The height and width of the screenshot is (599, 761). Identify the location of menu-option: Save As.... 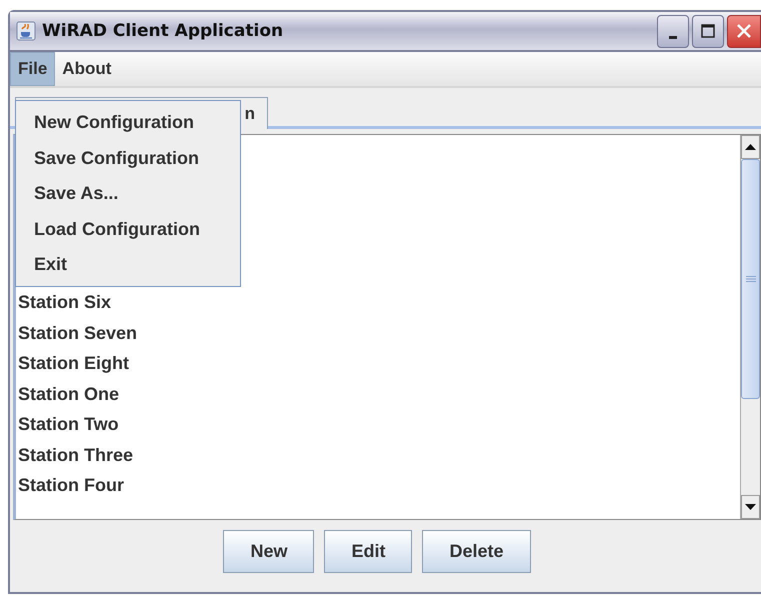
(128, 194).